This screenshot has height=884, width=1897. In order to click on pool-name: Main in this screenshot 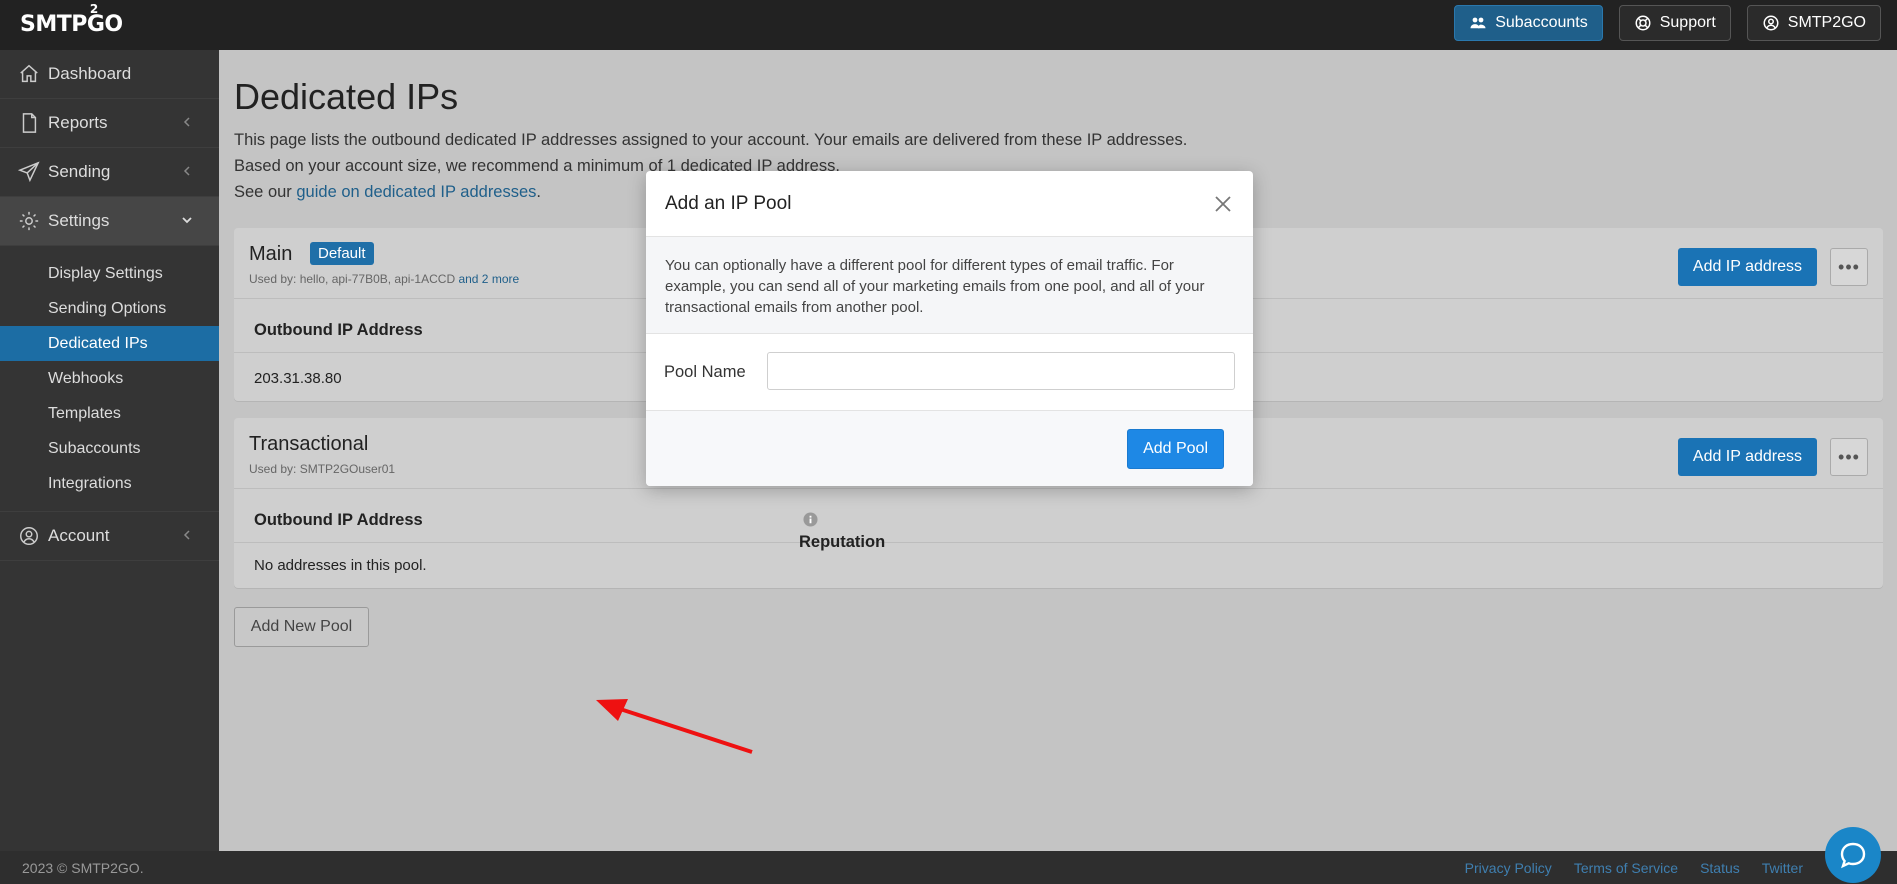, I will do `click(271, 254)`.